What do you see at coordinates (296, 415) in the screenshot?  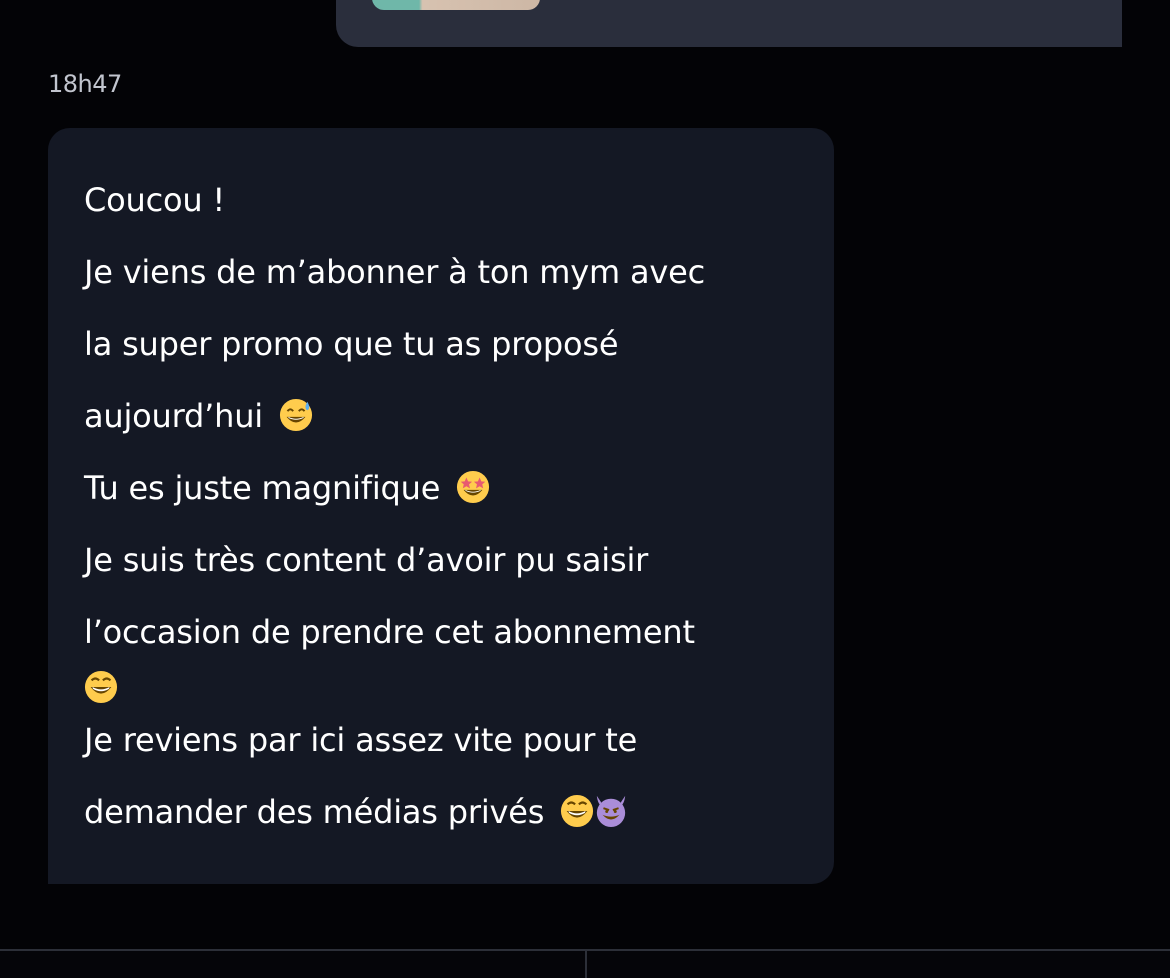 I see `sweat-smile-emoji-icon` at bounding box center [296, 415].